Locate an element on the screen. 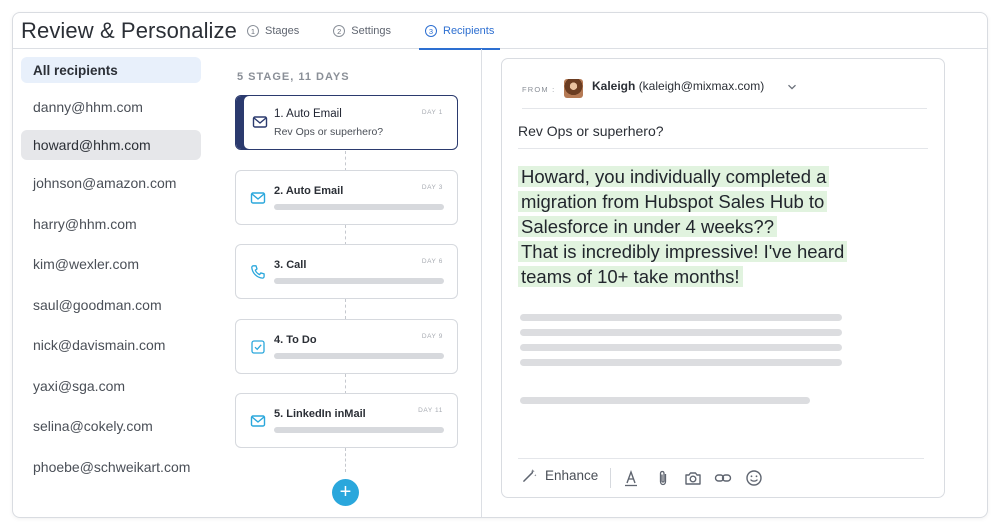 This screenshot has height=529, width=1000. tab-label: Recipients is located at coordinates (469, 31).